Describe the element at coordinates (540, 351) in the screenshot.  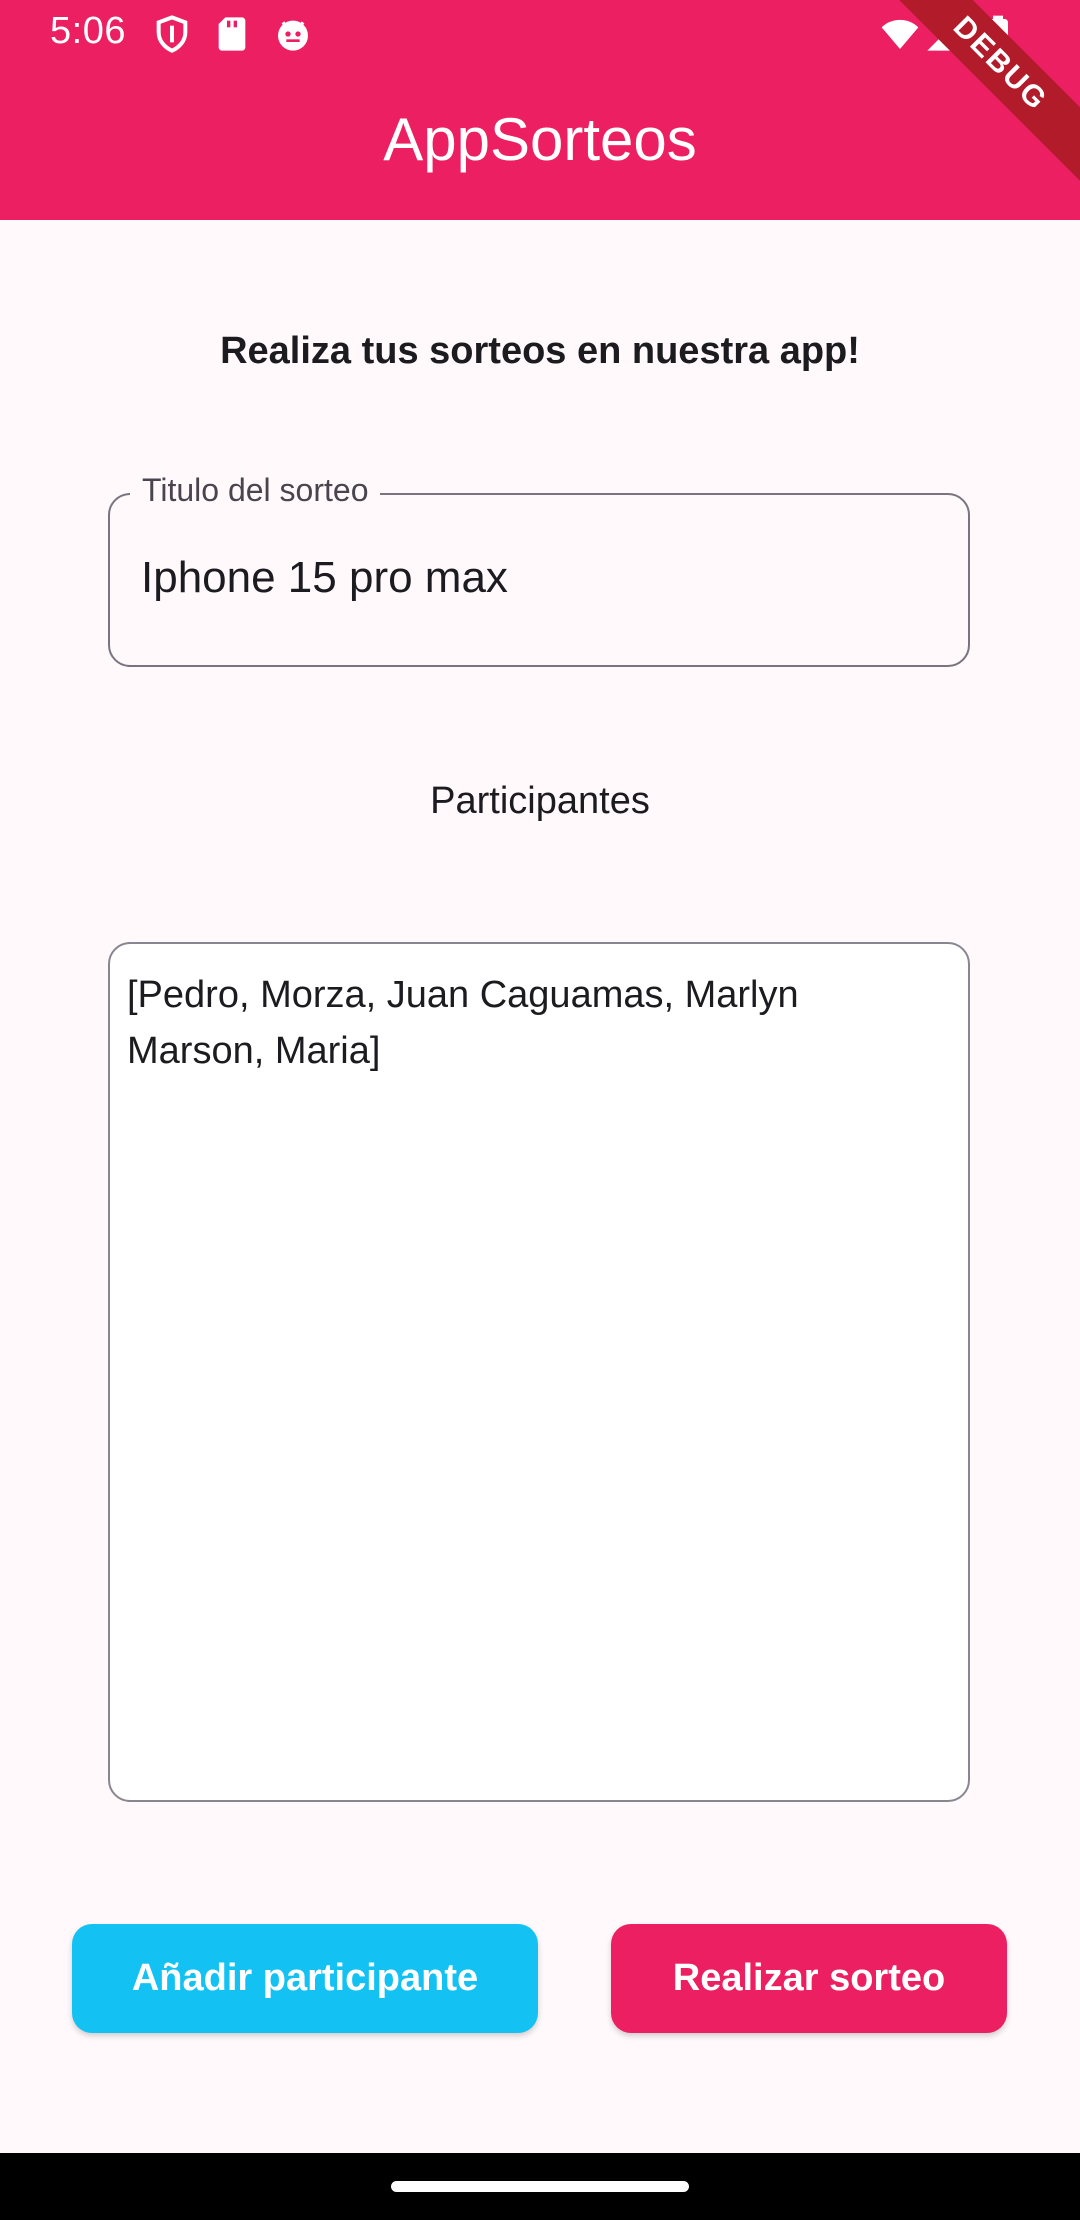
I see `headline: Realiza tus sorteos en nuestra app!` at that location.